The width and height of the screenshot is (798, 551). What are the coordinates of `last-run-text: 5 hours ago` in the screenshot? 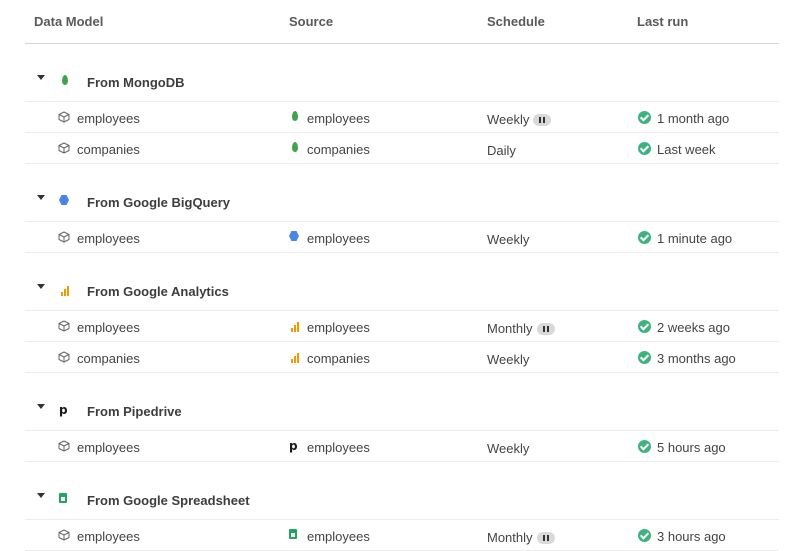 It's located at (691, 447).